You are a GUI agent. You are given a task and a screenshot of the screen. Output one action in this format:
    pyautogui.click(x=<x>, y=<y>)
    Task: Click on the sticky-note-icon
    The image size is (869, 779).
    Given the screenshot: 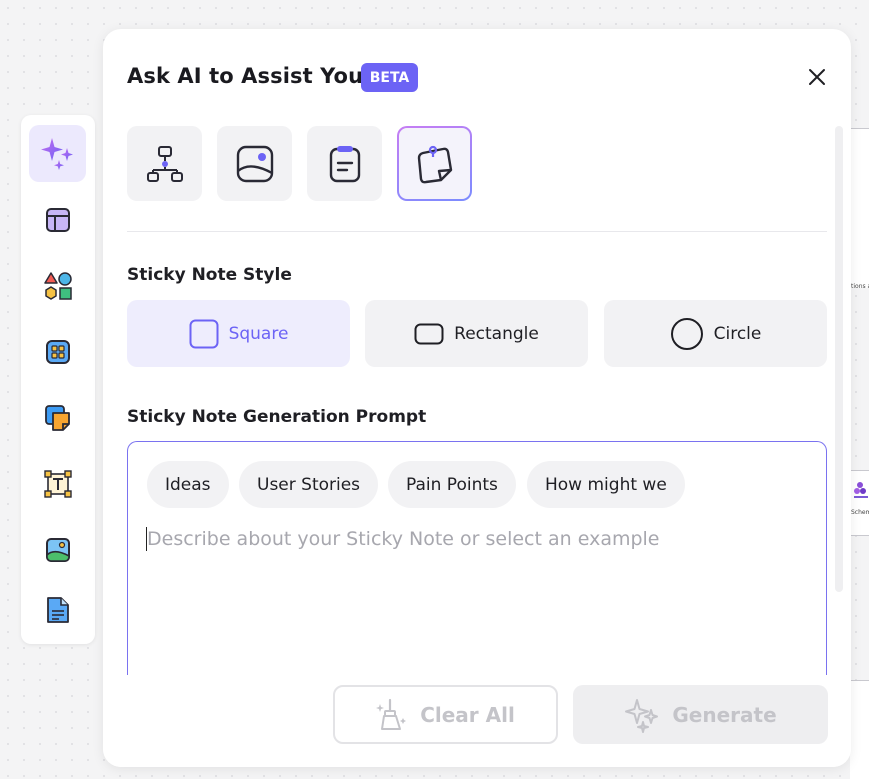 What is the action you would take?
    pyautogui.click(x=434, y=164)
    